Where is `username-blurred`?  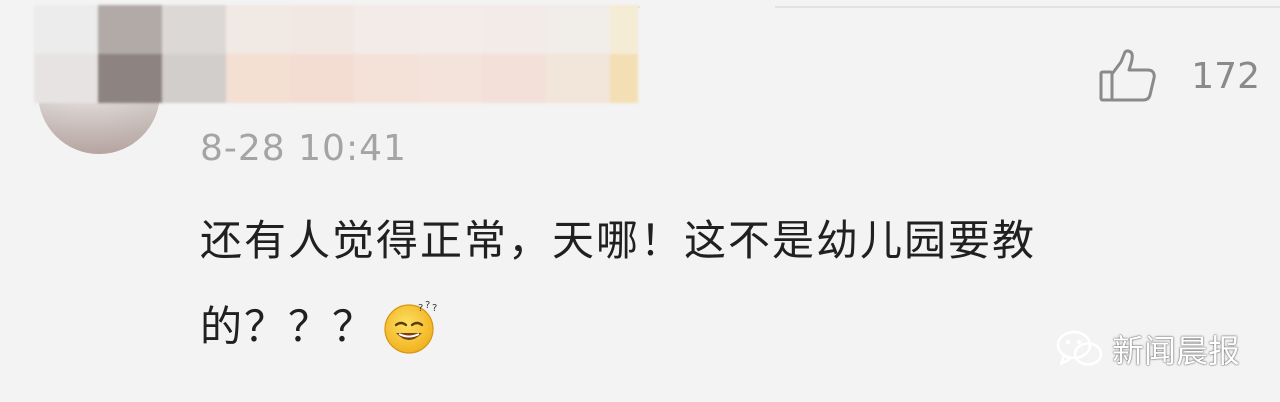 username-blurred is located at coordinates (336, 54).